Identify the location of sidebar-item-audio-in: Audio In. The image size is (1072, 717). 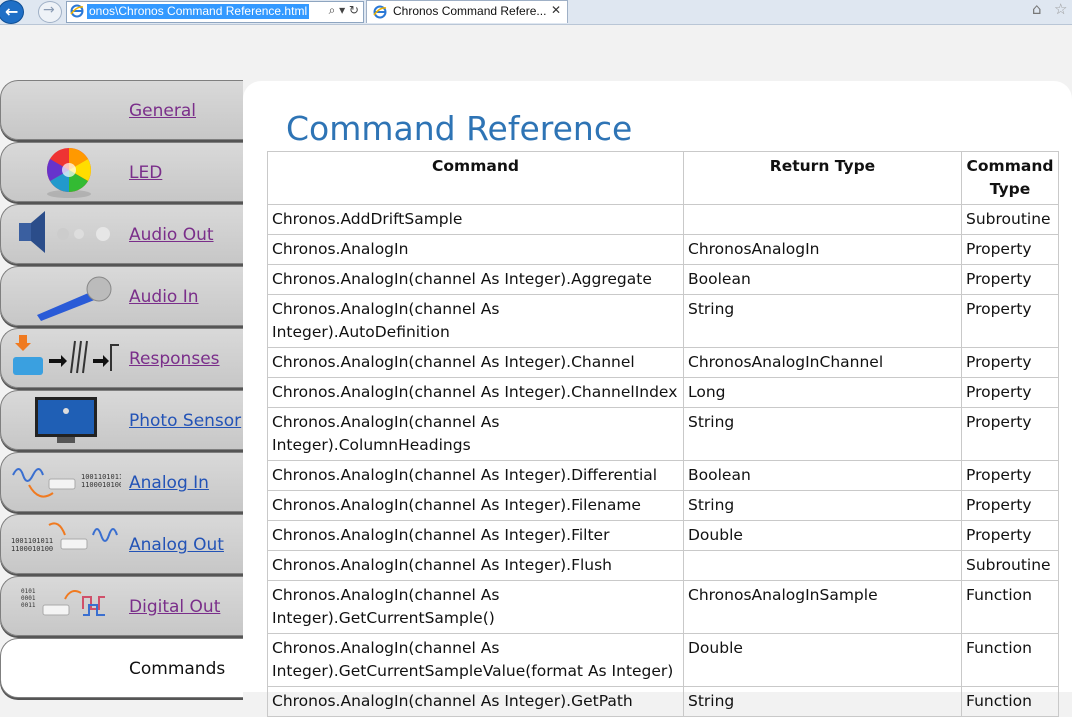
(121, 296).